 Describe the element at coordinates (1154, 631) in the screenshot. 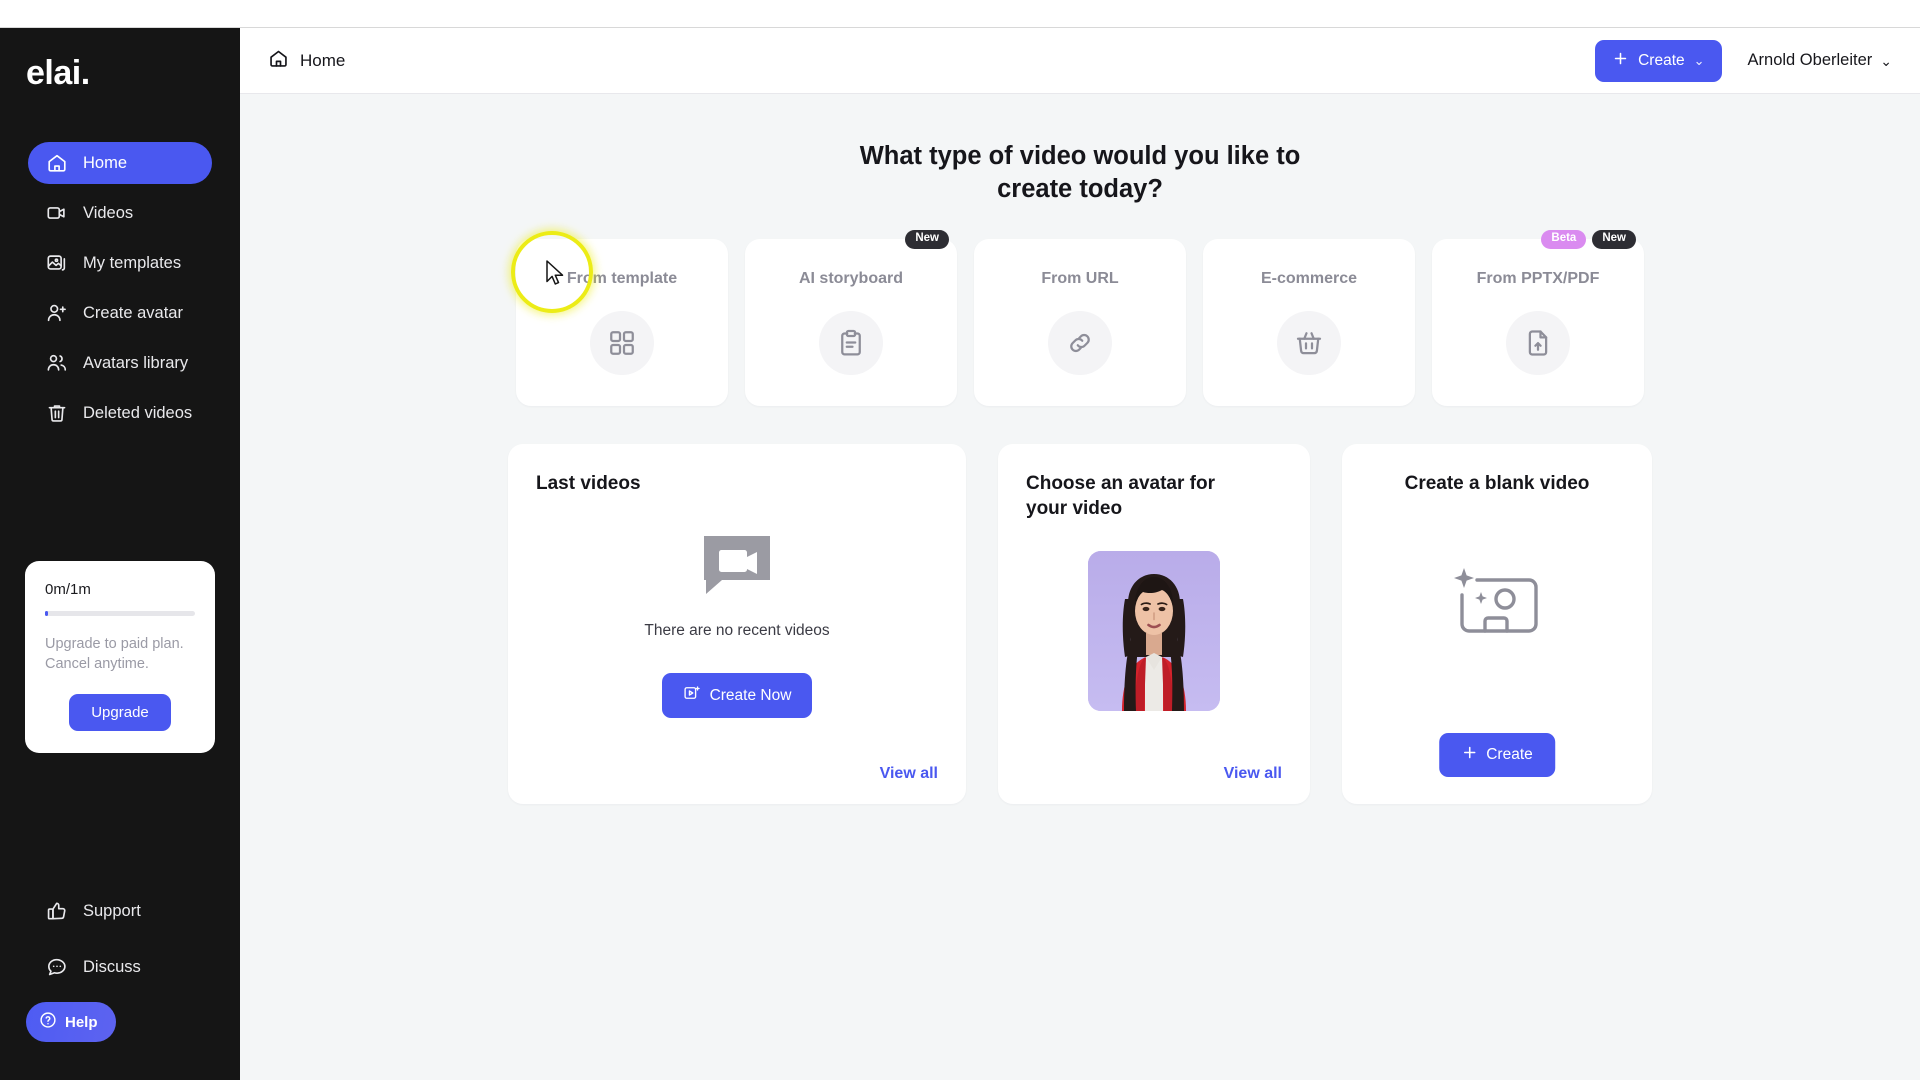

I see `avatar-preview-image` at that location.